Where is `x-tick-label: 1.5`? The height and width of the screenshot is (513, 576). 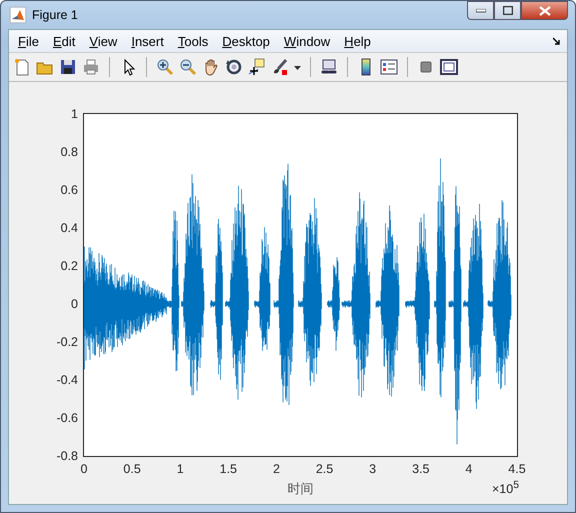
x-tick-label: 1.5 is located at coordinates (229, 469).